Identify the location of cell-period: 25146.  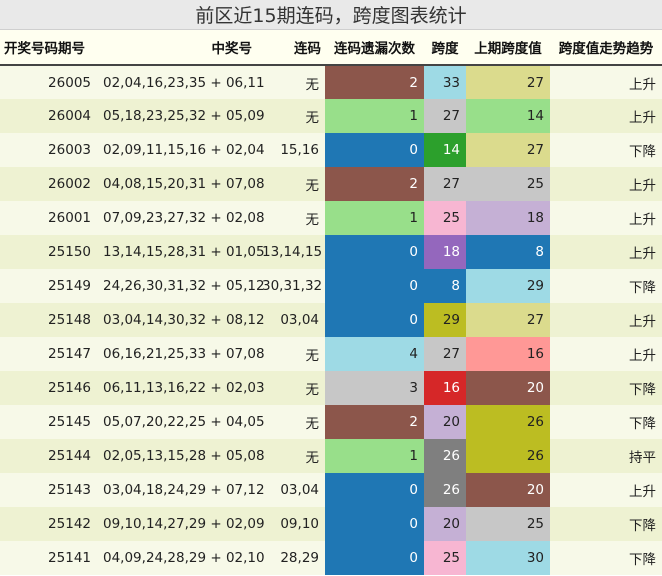
(48, 388).